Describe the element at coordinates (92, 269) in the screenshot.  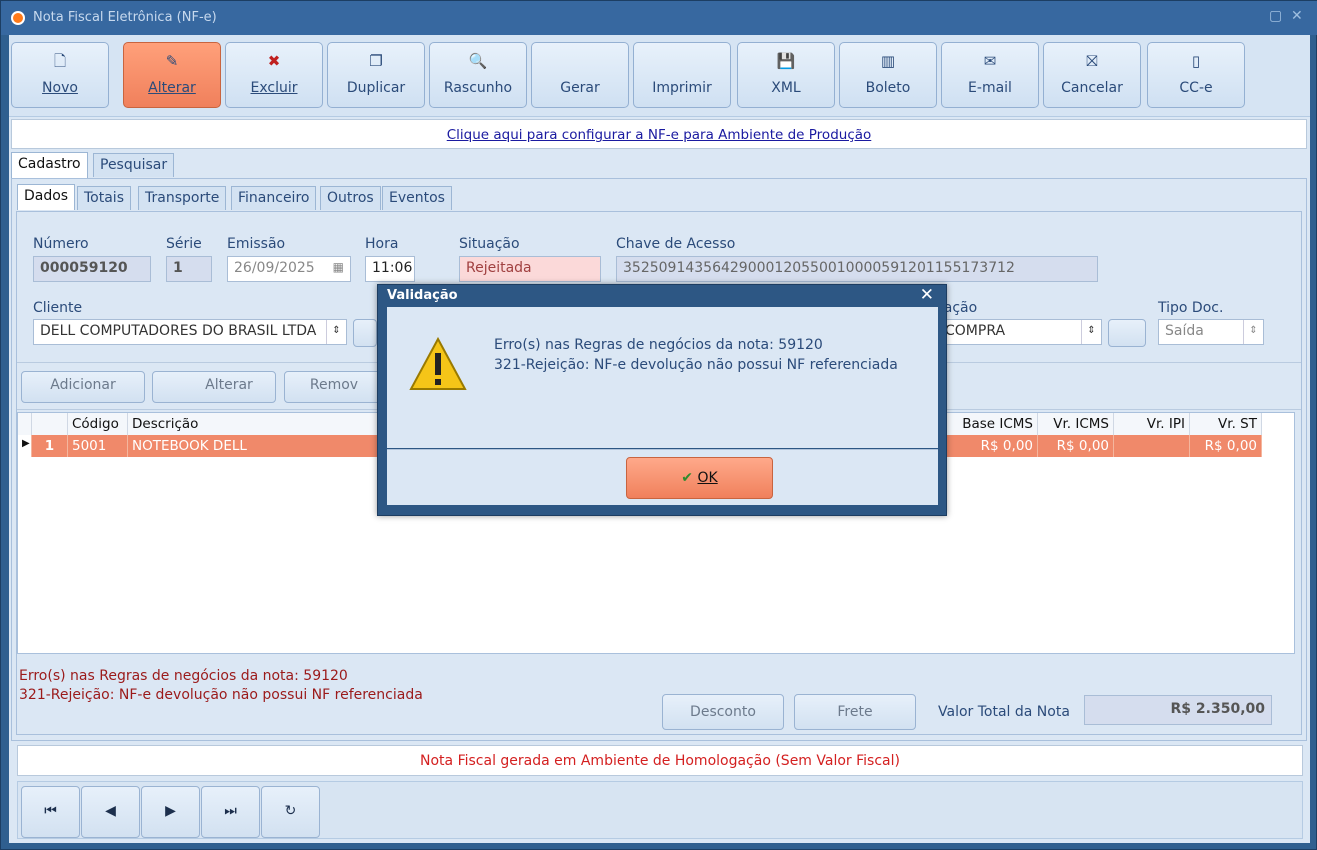
I see `numero-field: 000059120` at that location.